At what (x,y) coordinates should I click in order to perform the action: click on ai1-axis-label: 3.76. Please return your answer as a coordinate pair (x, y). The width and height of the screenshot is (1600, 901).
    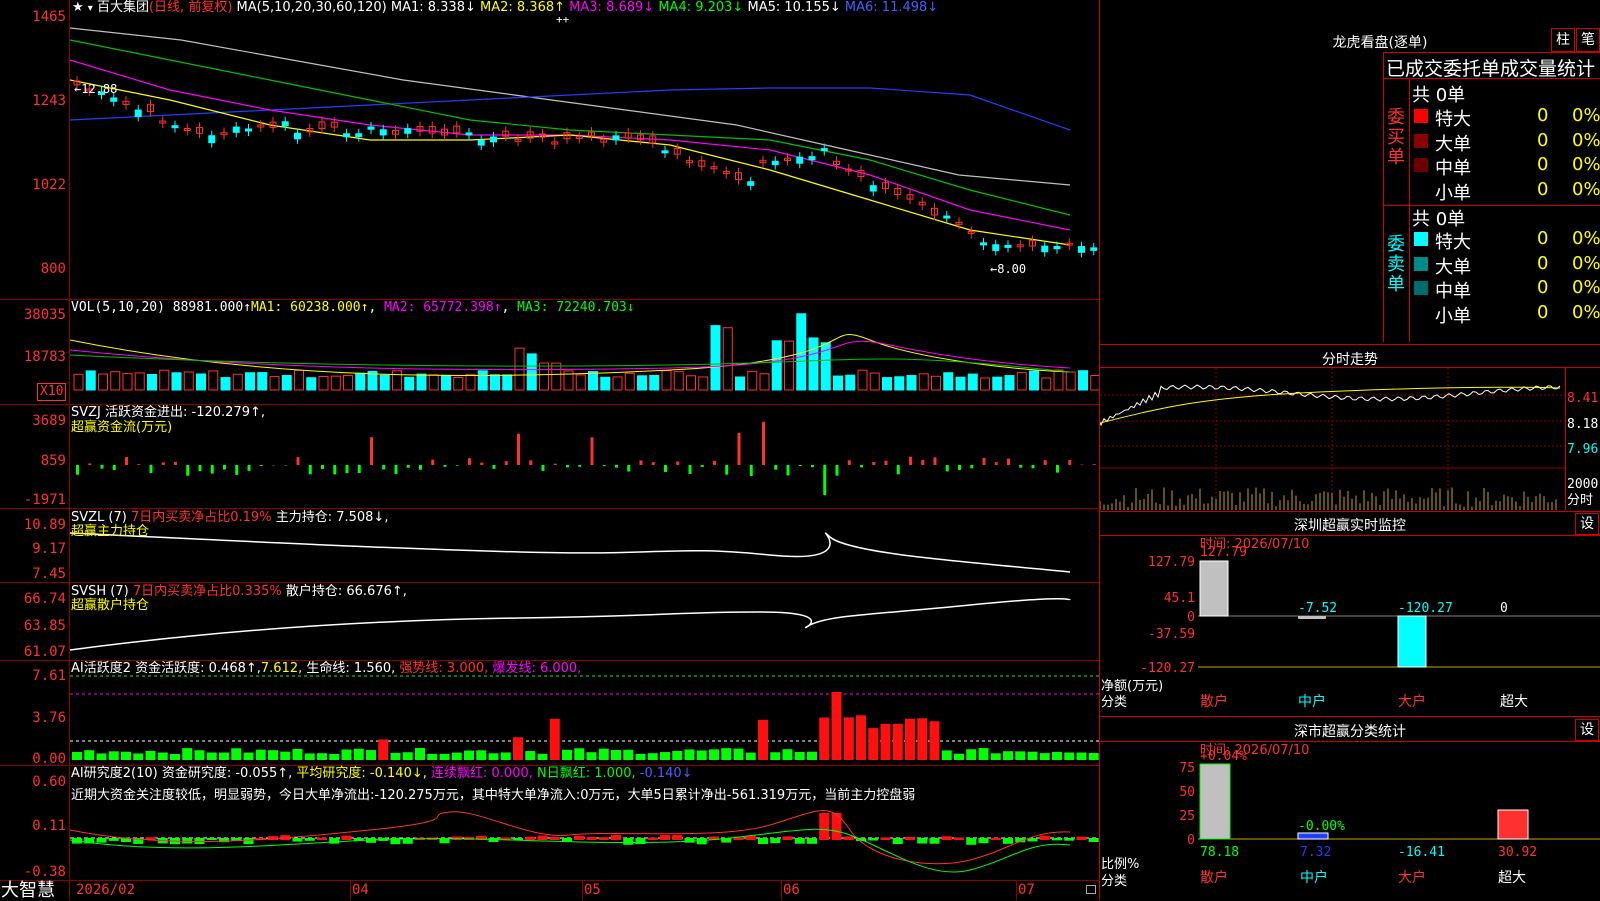
    Looking at the image, I should click on (33, 718).